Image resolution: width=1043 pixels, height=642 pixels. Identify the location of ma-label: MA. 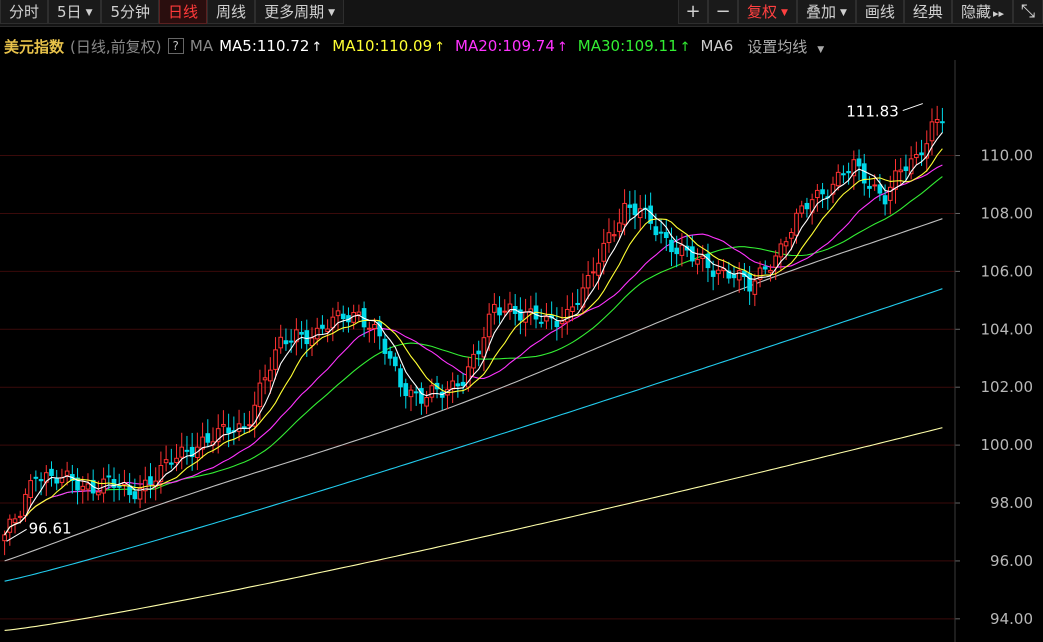
(201, 46).